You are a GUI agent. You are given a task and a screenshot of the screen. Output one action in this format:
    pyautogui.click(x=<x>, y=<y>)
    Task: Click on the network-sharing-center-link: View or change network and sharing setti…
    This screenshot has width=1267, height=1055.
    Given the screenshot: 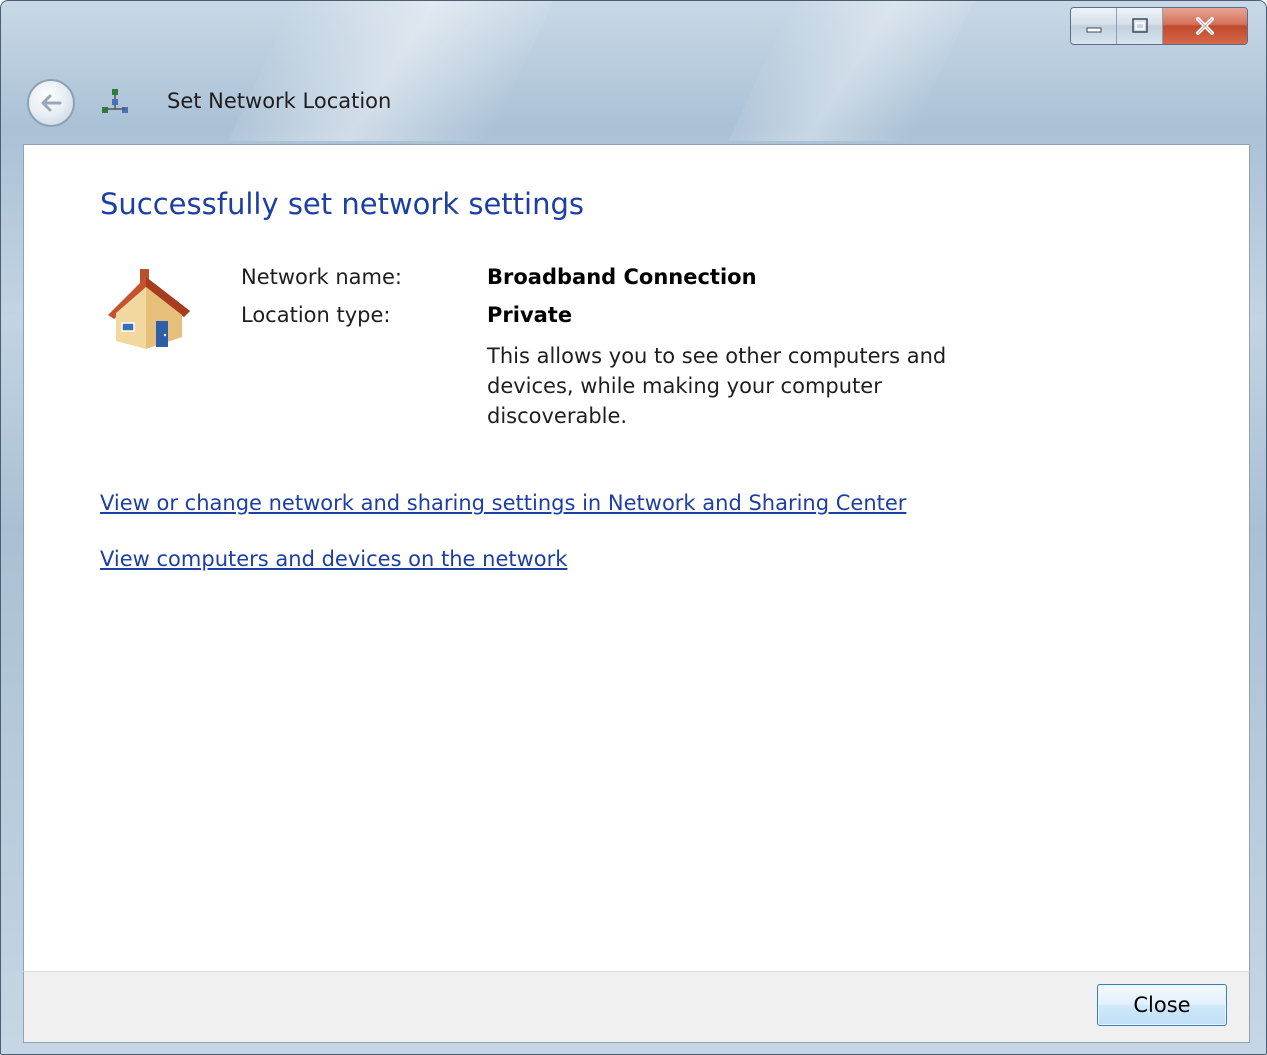 What is the action you would take?
    pyautogui.click(x=503, y=503)
    